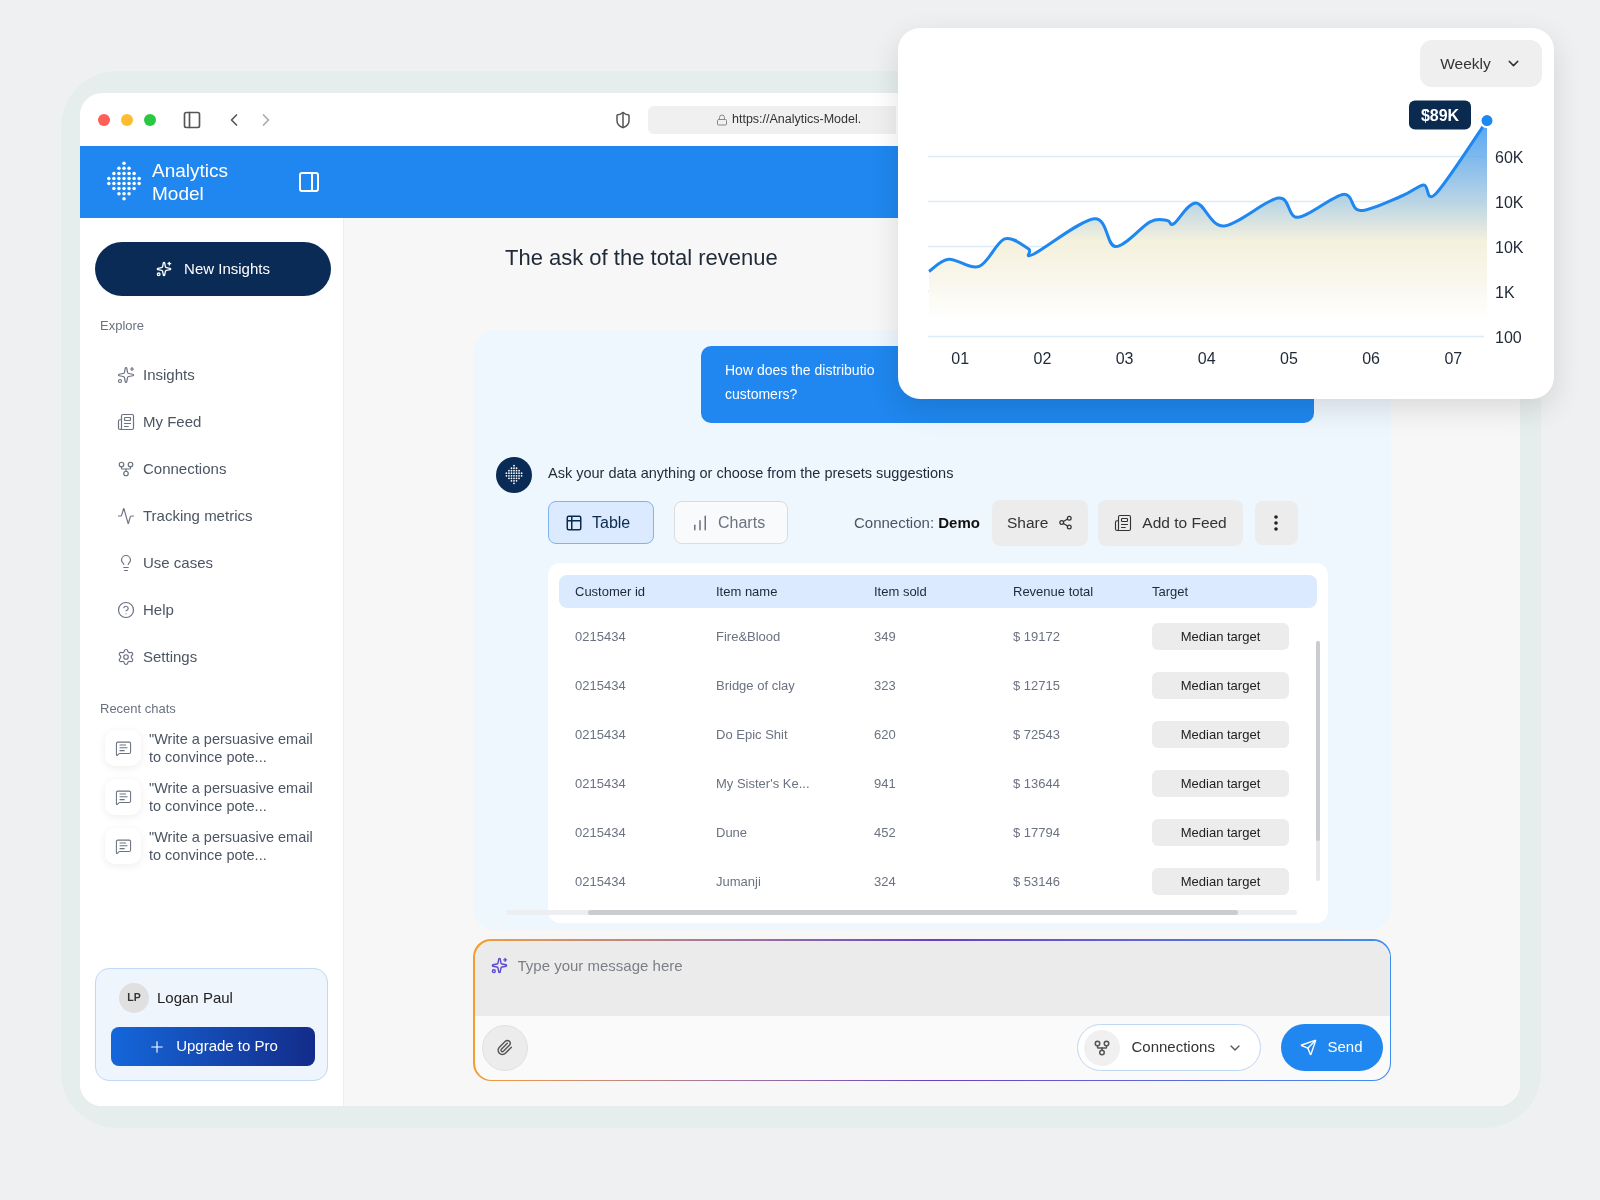  What do you see at coordinates (800, 382) in the screenshot?
I see `user-message: How does the distributio customers?` at bounding box center [800, 382].